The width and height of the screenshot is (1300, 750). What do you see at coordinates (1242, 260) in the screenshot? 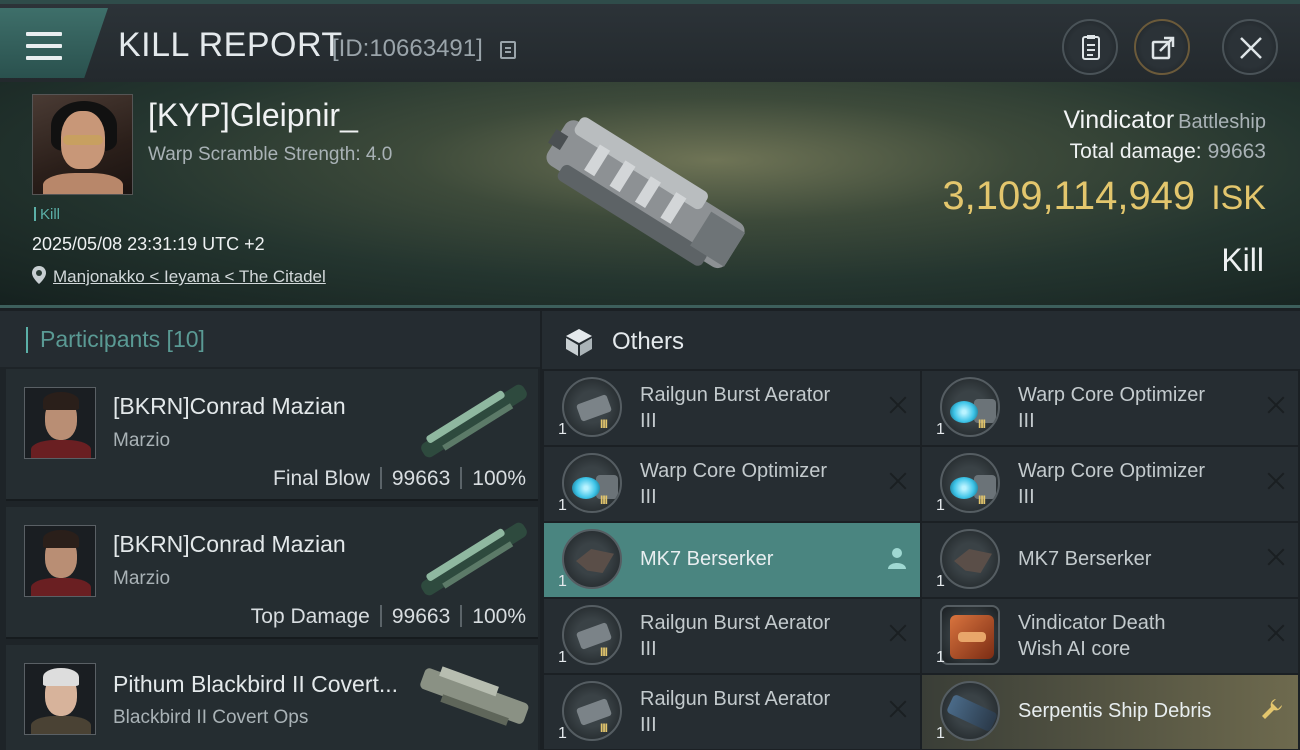
I see `kill-result: Kill` at bounding box center [1242, 260].